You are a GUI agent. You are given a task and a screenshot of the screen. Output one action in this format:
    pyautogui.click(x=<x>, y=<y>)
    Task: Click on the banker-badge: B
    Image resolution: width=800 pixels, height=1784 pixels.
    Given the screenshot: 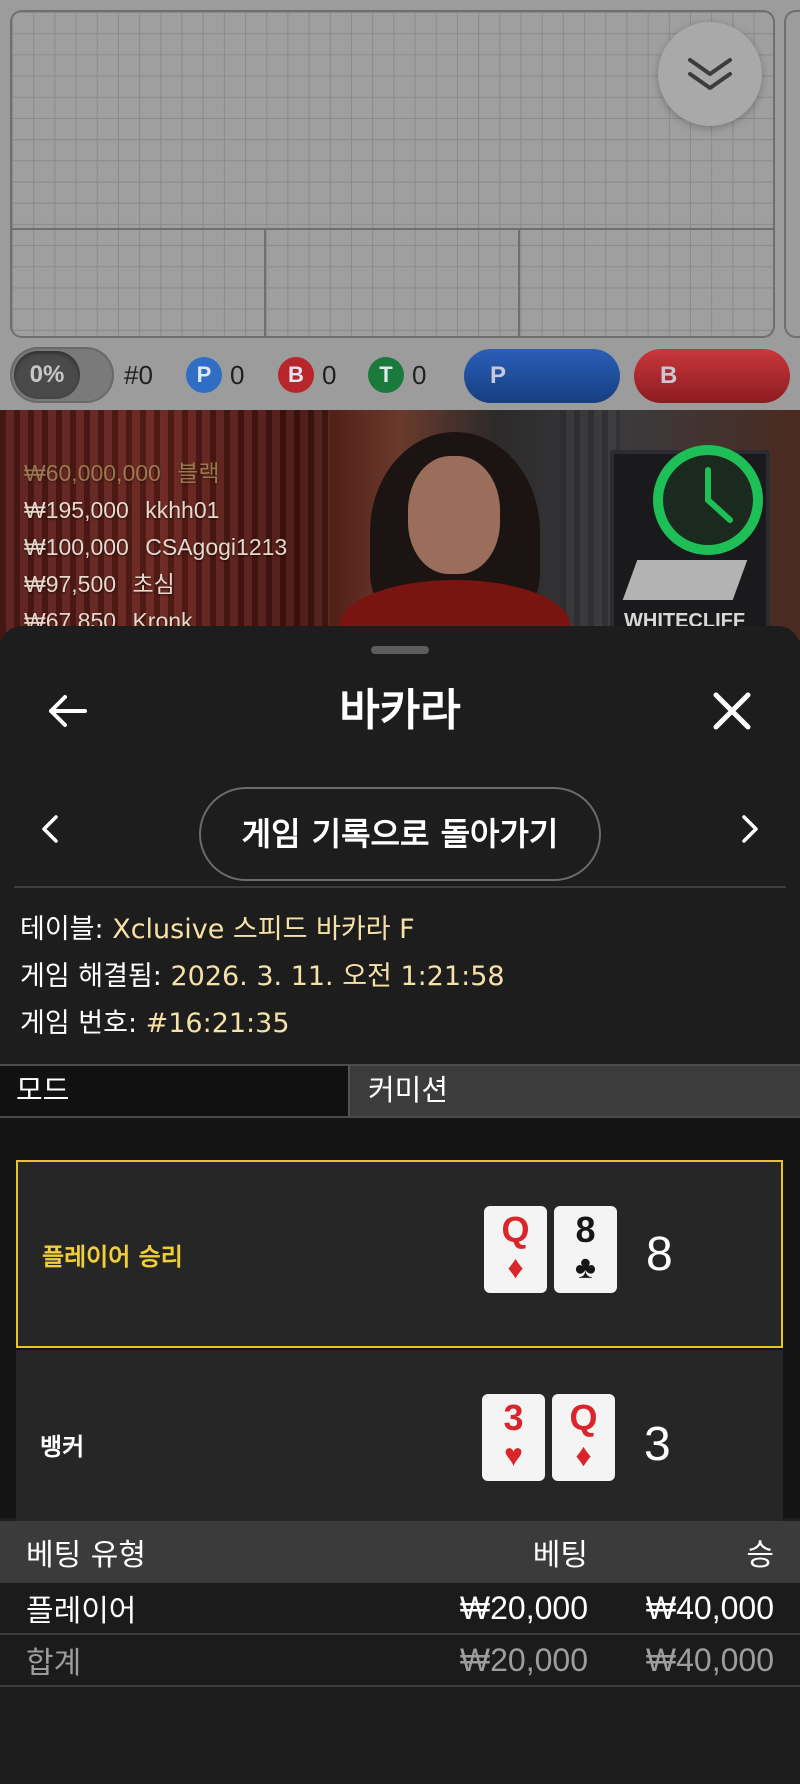 What is the action you would take?
    pyautogui.click(x=296, y=375)
    